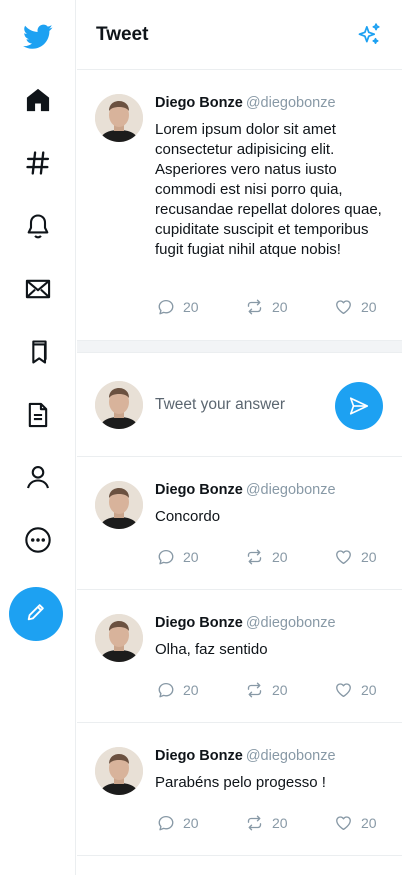 The image size is (402, 875). Describe the element at coordinates (38, 163) in the screenshot. I see `hashtag-icon` at that location.